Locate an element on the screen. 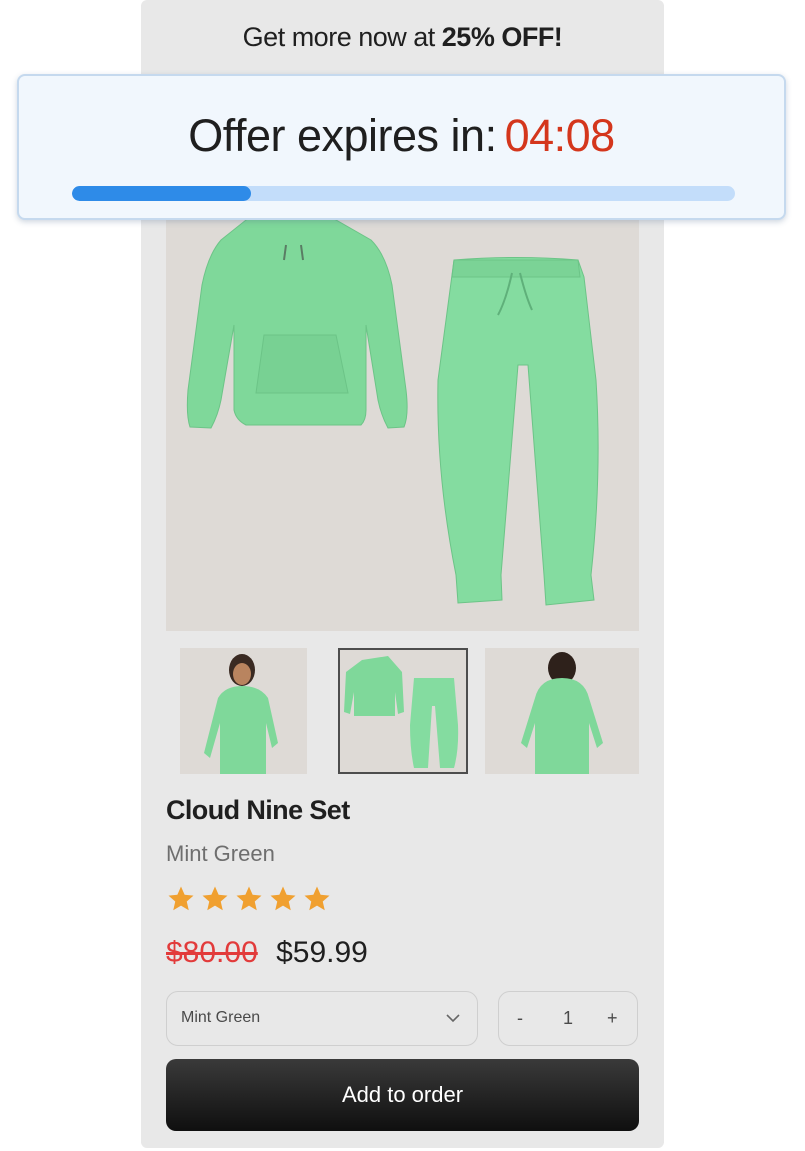 The height and width of the screenshot is (1151, 805). original-price: $80.00 is located at coordinates (212, 952).